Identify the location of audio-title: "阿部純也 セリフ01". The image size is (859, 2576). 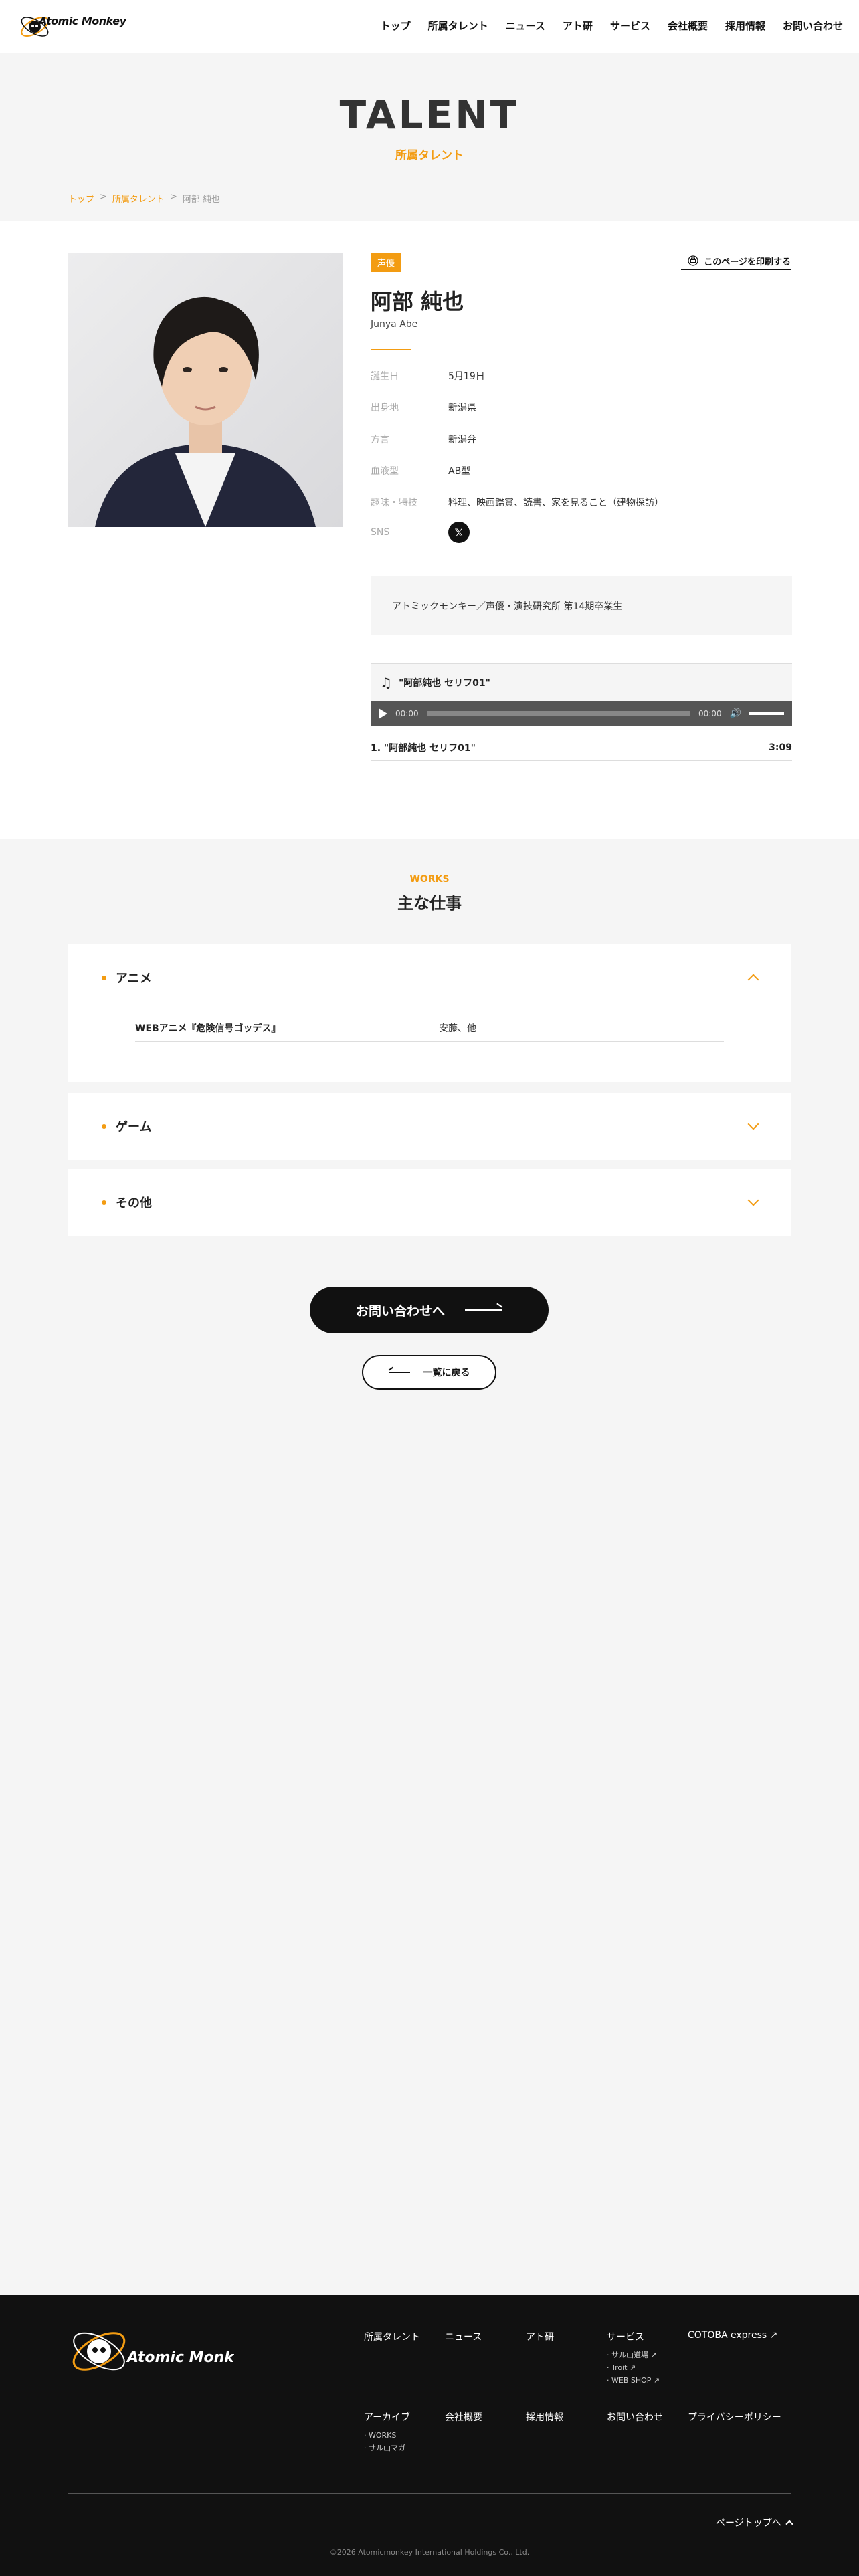
(444, 683).